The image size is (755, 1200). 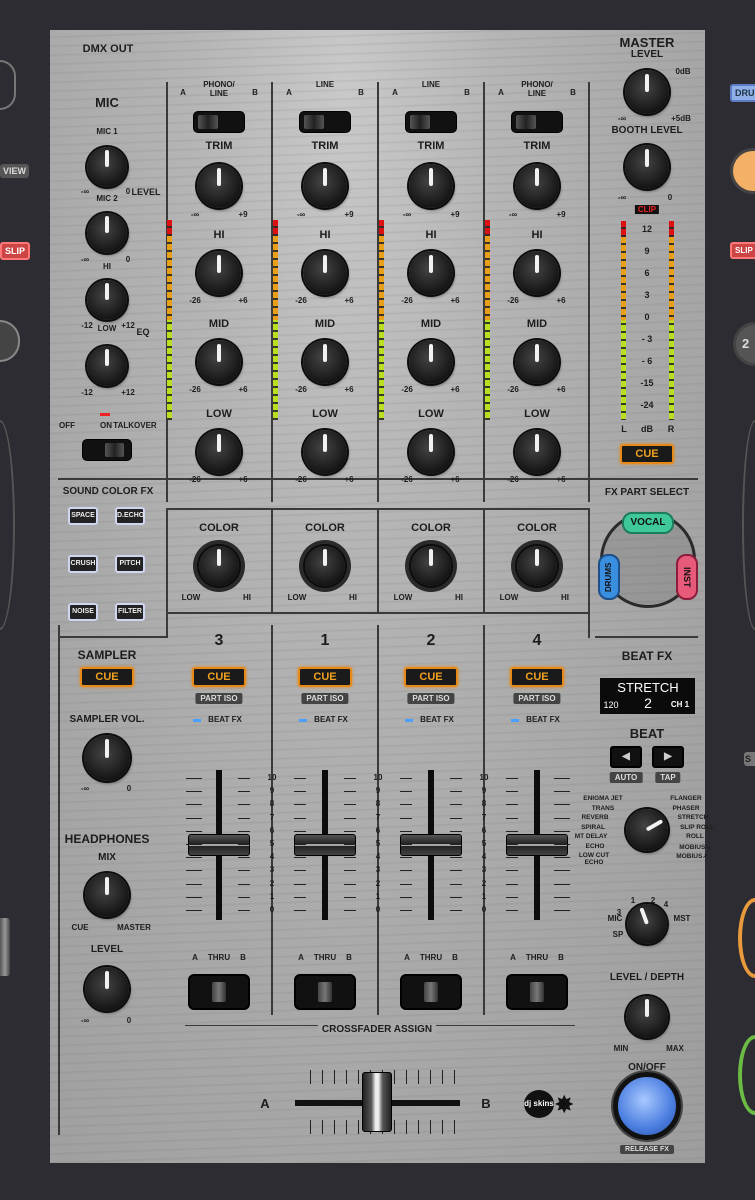 What do you see at coordinates (647, 1106) in the screenshot?
I see `beat-fx-on-off-button` at bounding box center [647, 1106].